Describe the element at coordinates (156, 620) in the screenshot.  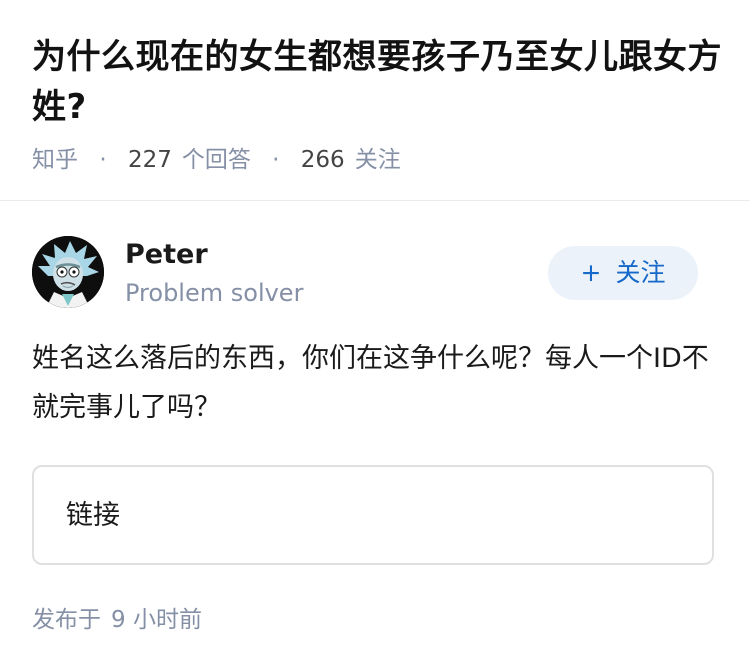
I see `publish-time-value: 9 小时前` at that location.